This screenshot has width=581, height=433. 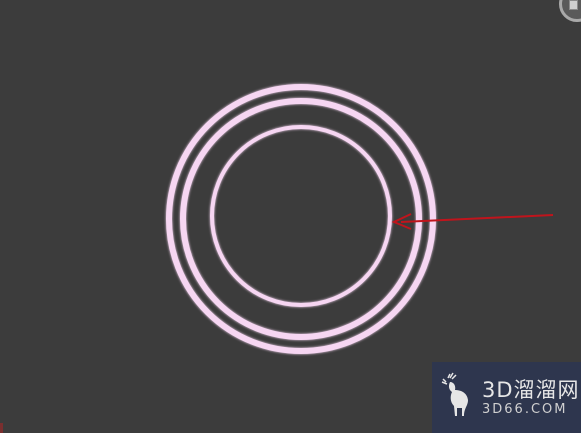 What do you see at coordinates (454, 394) in the screenshot?
I see `deer-icon` at bounding box center [454, 394].